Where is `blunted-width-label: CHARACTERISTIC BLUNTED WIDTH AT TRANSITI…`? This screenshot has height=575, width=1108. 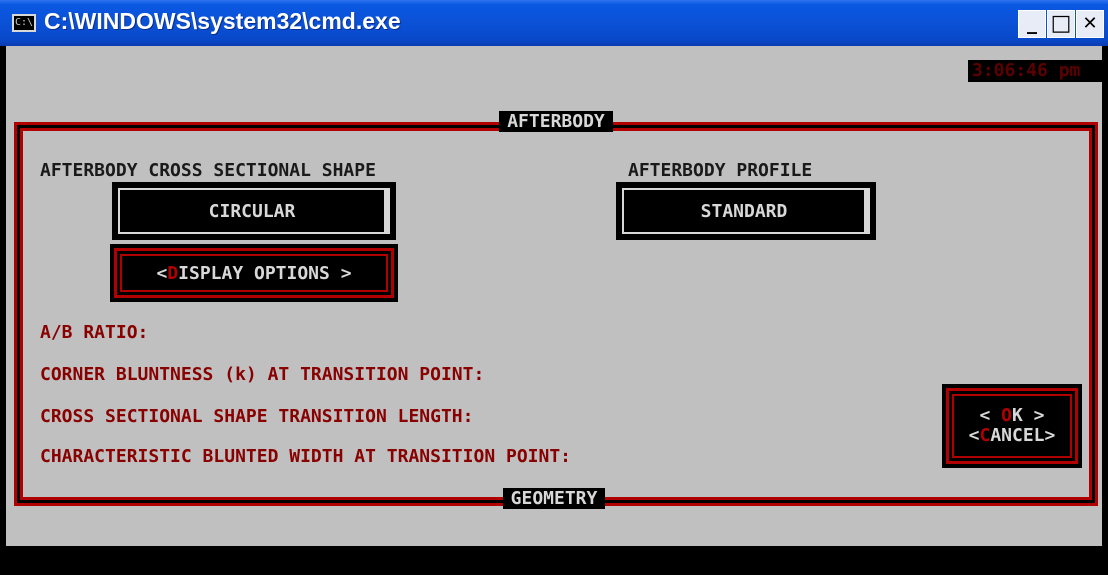 blunted-width-label: CHARACTERISTIC BLUNTED WIDTH AT TRANSITI… is located at coordinates (306, 456).